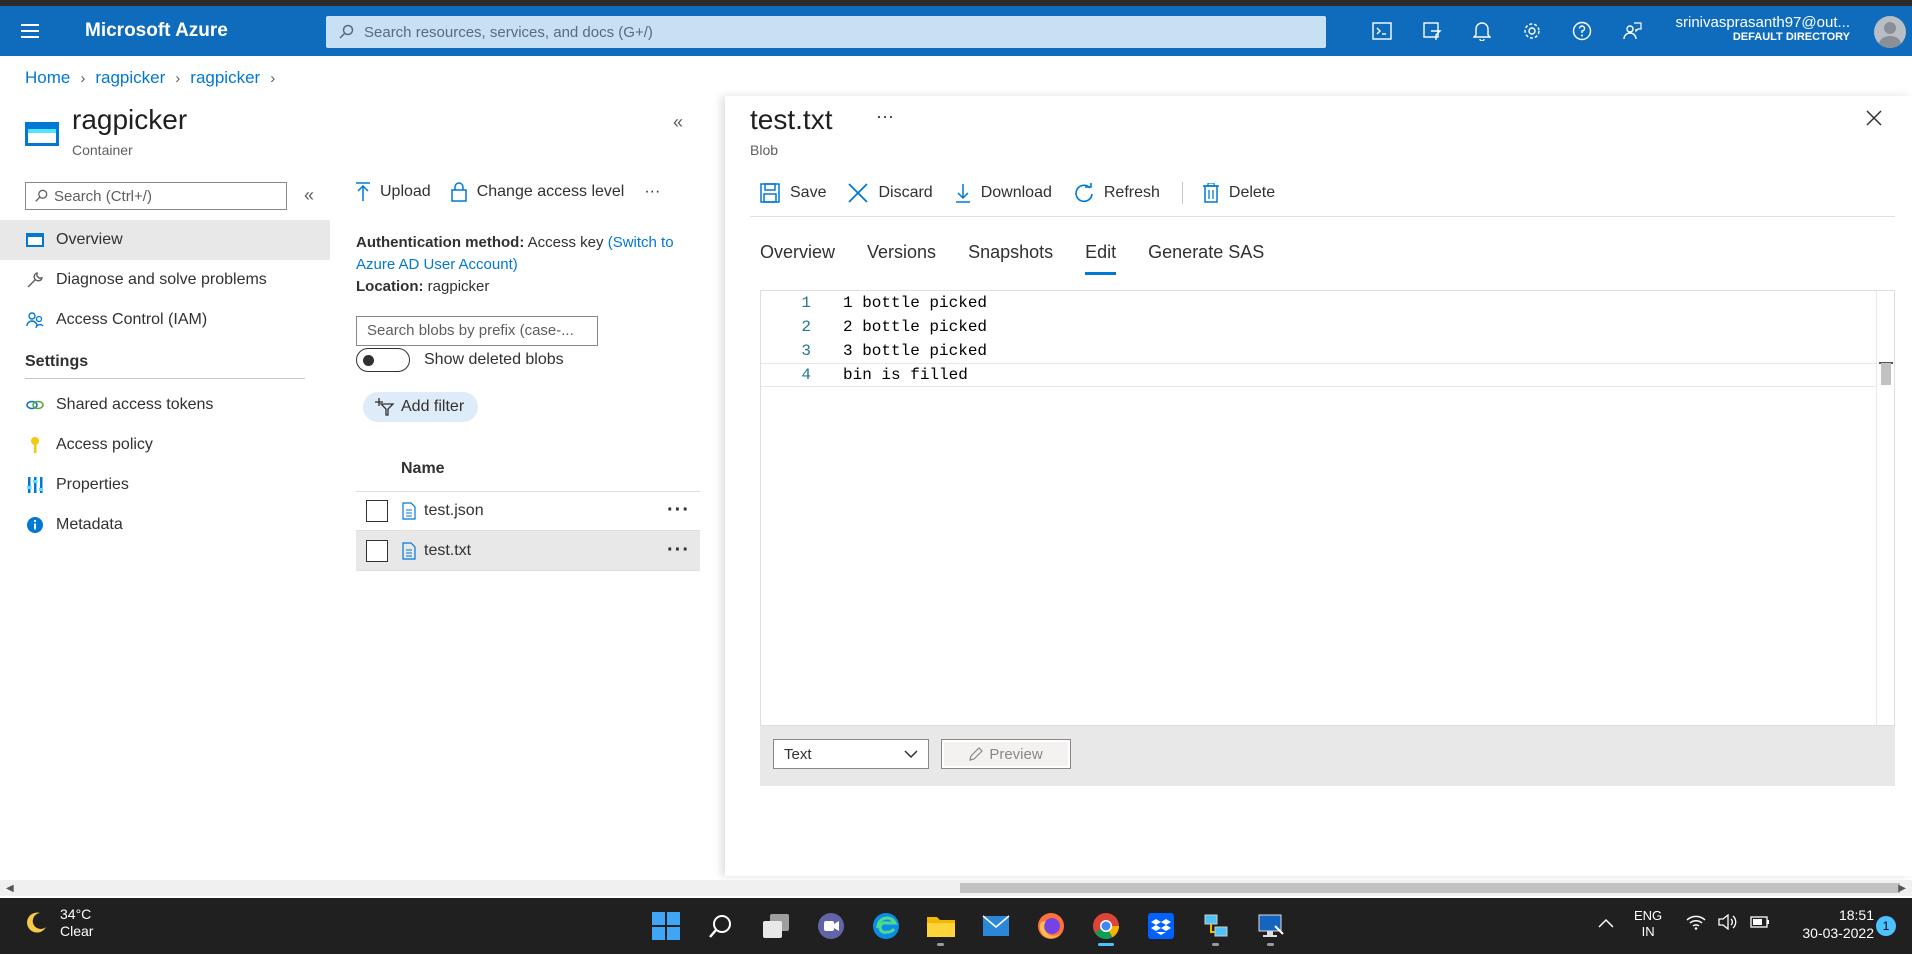 This screenshot has width=1912, height=954. What do you see at coordinates (1532, 31) in the screenshot?
I see `settings-icon` at bounding box center [1532, 31].